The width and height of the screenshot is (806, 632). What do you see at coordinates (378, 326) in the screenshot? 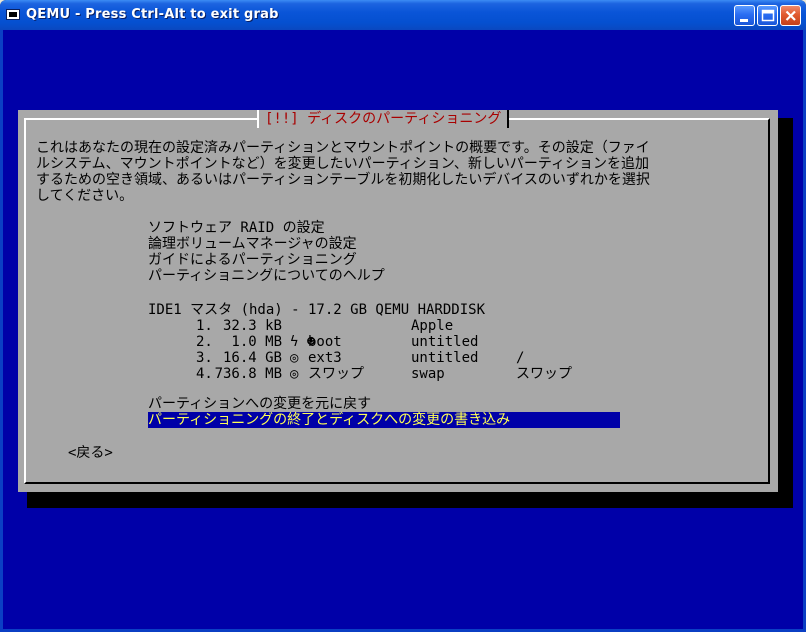
I see `partition-row-1: 1. 32.3 kB Apple` at bounding box center [378, 326].